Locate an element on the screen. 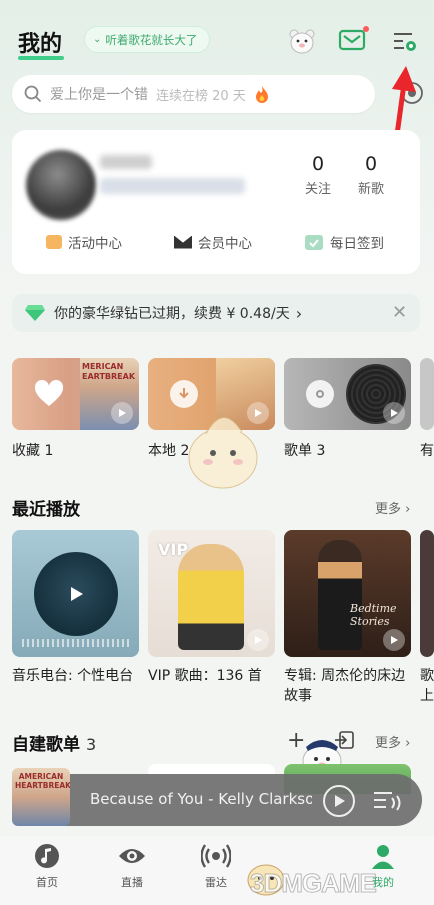 Image resolution: width=434 pixels, height=905 pixels. radio-card is located at coordinates (75, 593).